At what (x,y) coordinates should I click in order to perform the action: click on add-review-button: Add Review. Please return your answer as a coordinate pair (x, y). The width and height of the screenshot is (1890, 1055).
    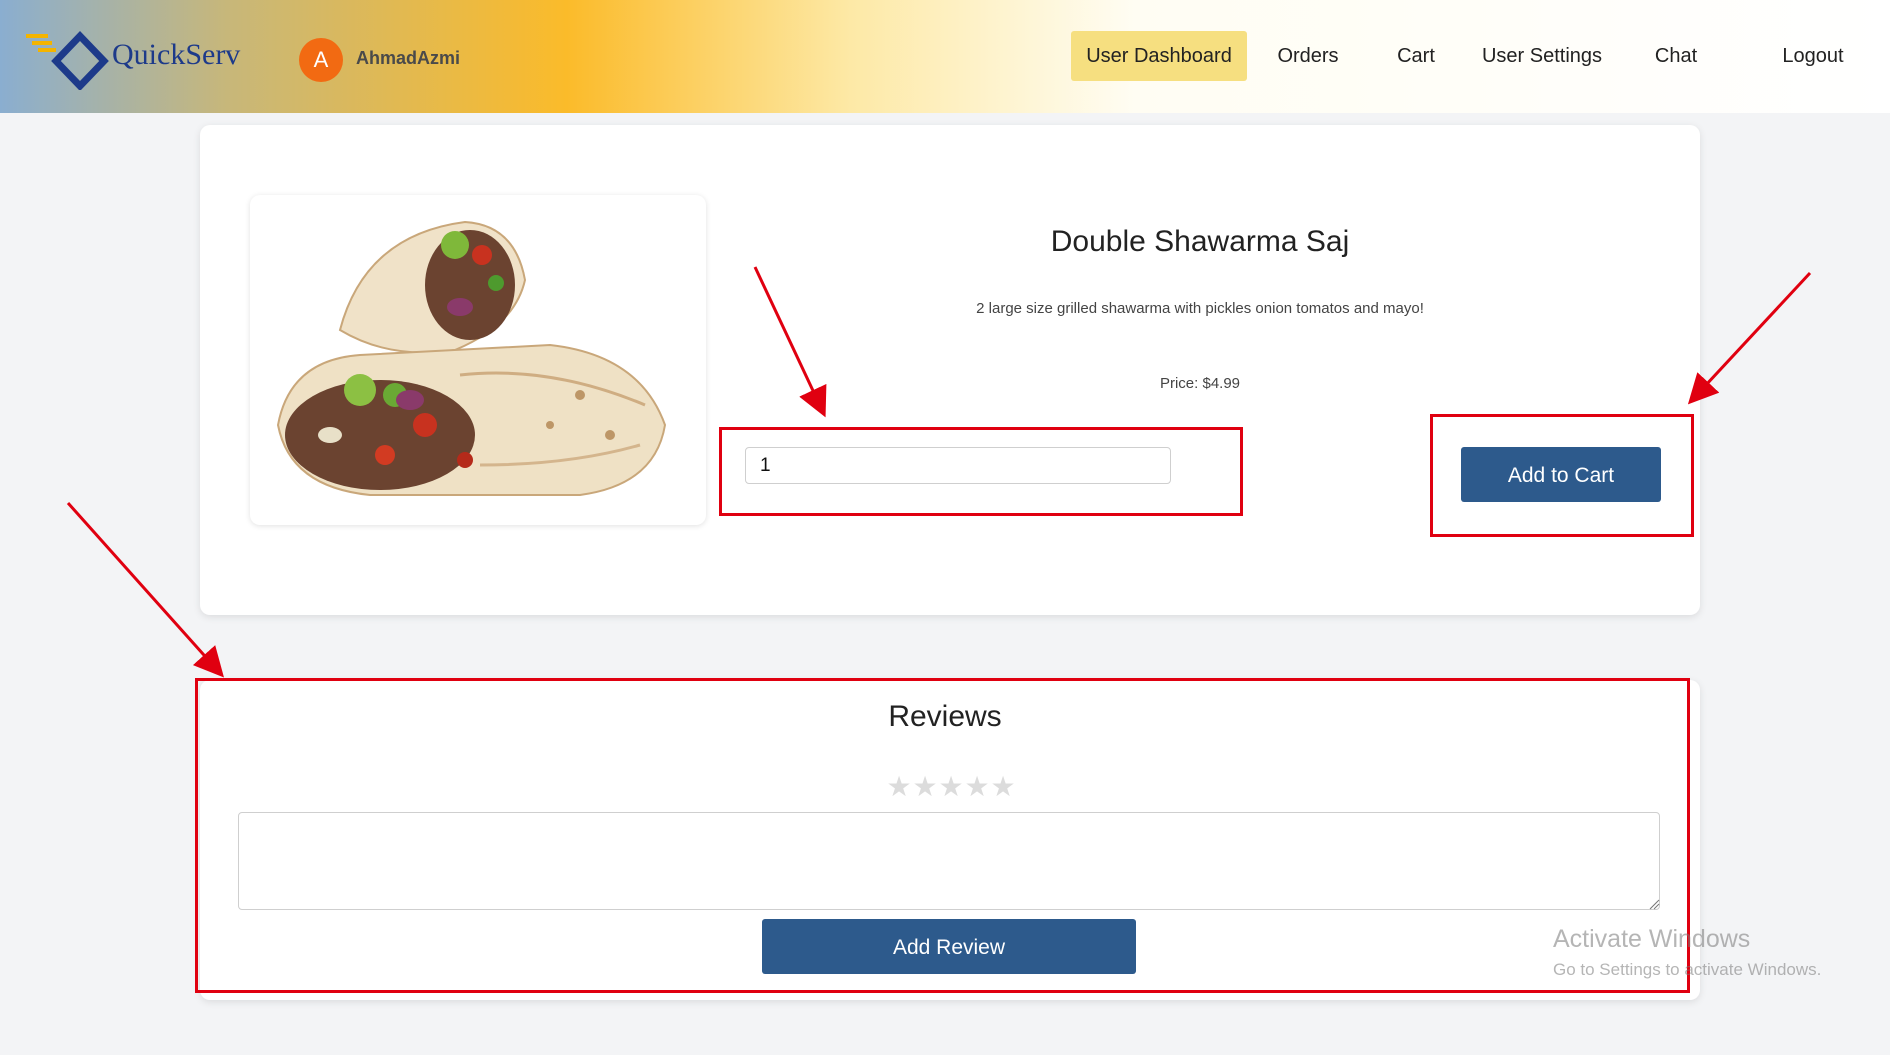
    Looking at the image, I should click on (949, 946).